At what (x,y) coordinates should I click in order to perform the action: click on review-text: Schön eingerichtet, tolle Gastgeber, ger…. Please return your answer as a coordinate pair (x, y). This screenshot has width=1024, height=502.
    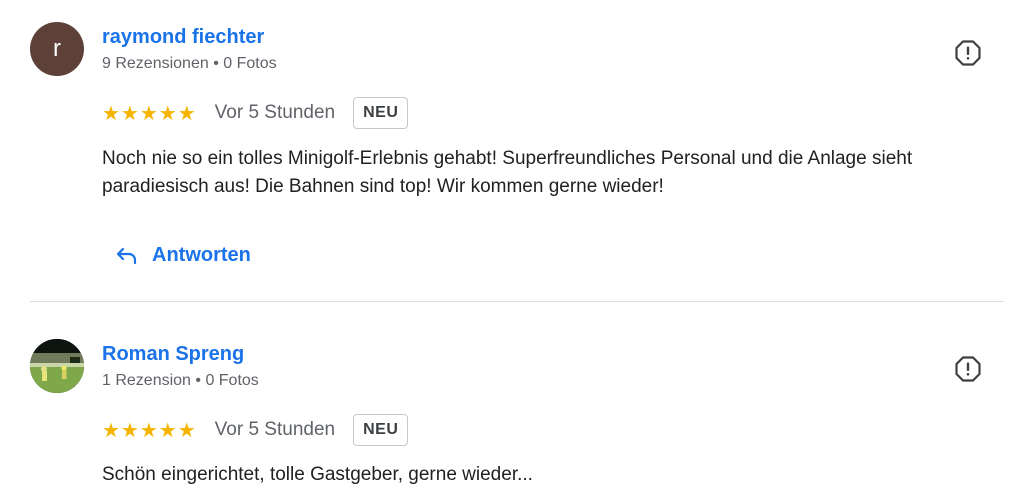
    Looking at the image, I should click on (317, 474).